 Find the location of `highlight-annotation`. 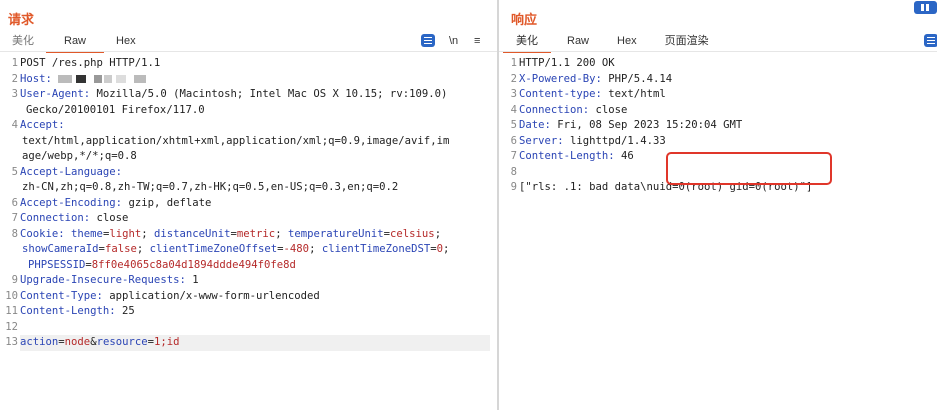

highlight-annotation is located at coordinates (749, 168).